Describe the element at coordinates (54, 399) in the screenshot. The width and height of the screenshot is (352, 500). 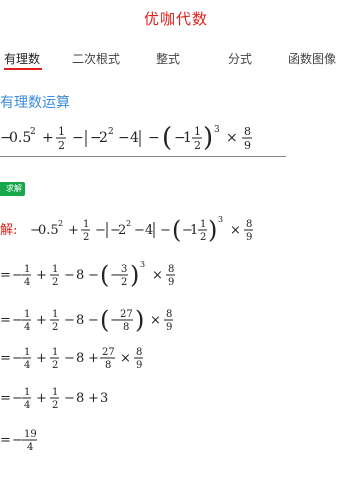
I see `solution-line-5: = − 1 4 + 1 2 − 8 + 3` at that location.